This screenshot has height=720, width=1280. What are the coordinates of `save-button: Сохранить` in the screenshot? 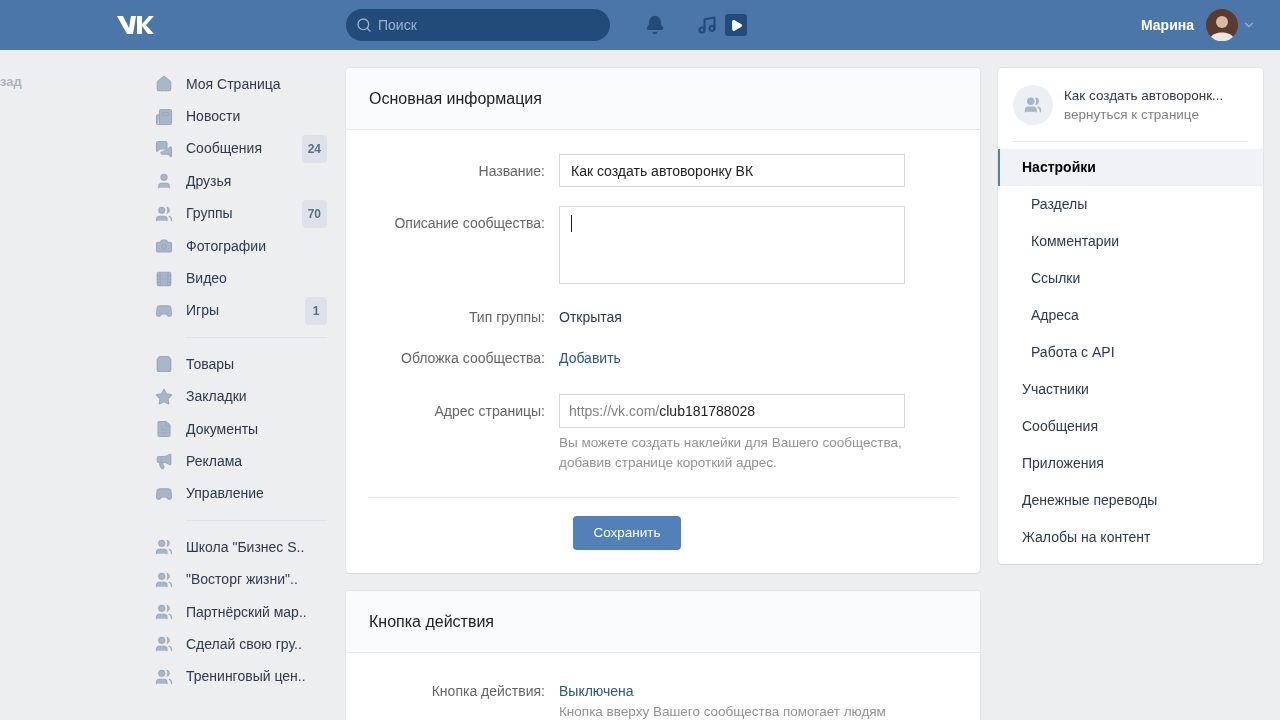 It's located at (627, 533).